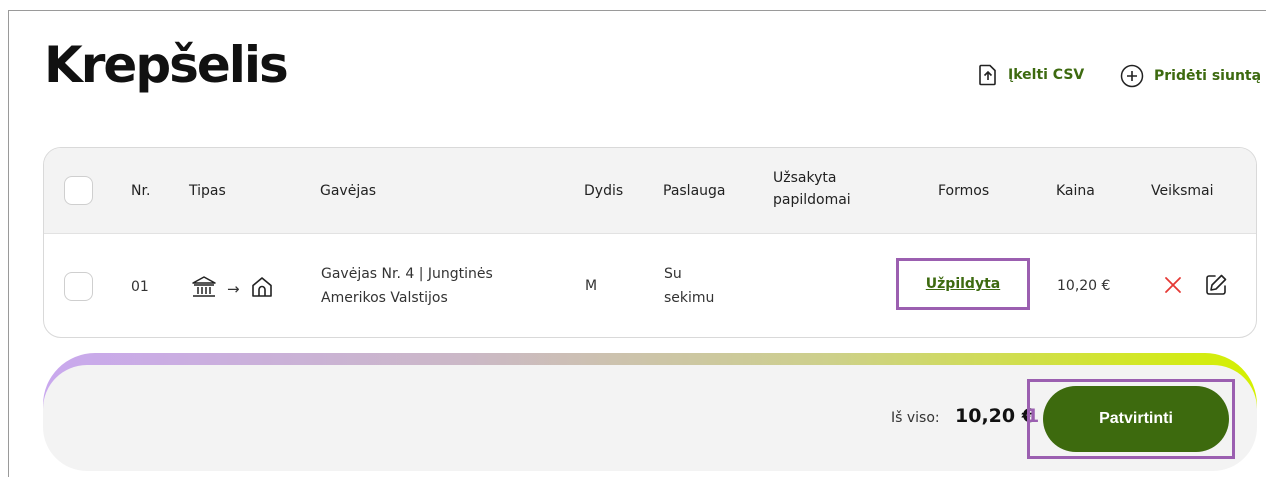 Image resolution: width=1266 pixels, height=477 pixels. I want to click on frame-border-top, so click(637, 10).